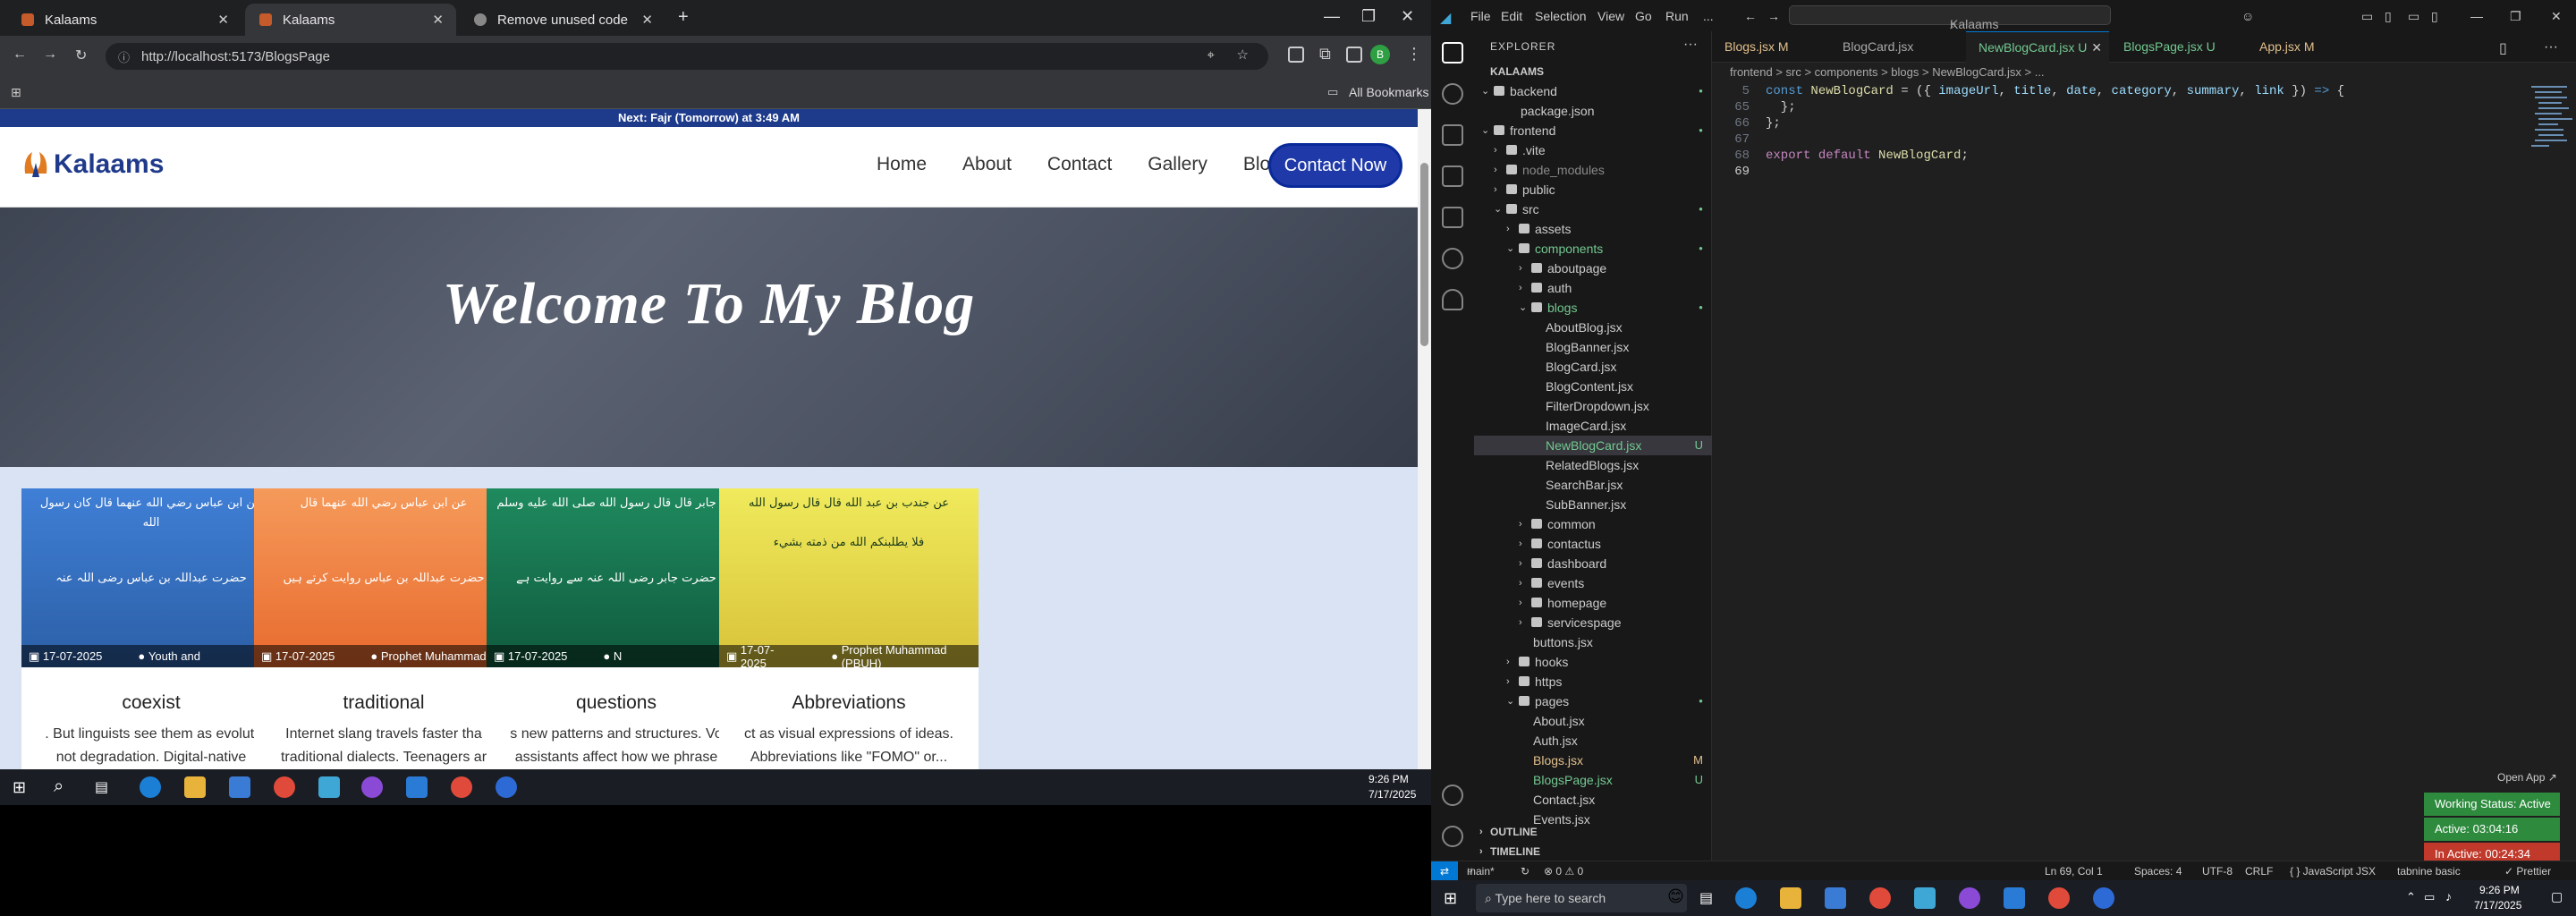 This screenshot has height=916, width=2576. Describe the element at coordinates (2411, 897) in the screenshot. I see `tray-chevron-icon: ⌃` at that location.